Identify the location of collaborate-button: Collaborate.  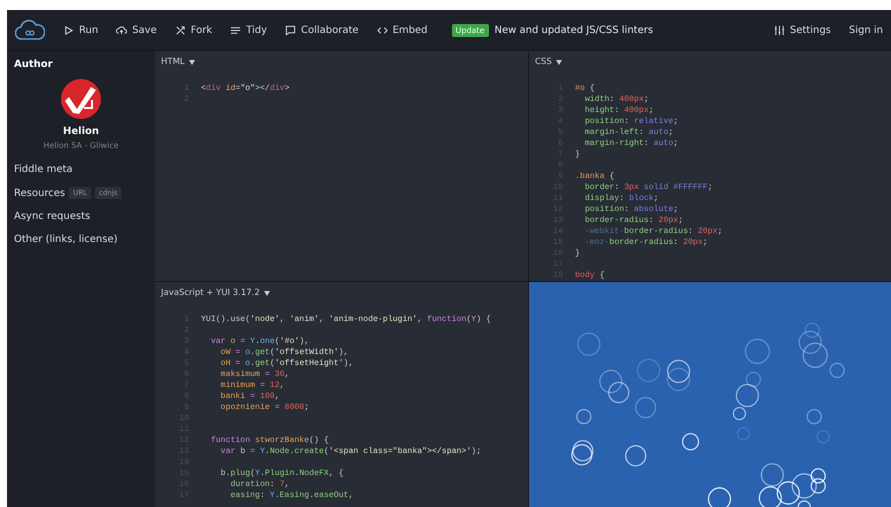
(322, 30).